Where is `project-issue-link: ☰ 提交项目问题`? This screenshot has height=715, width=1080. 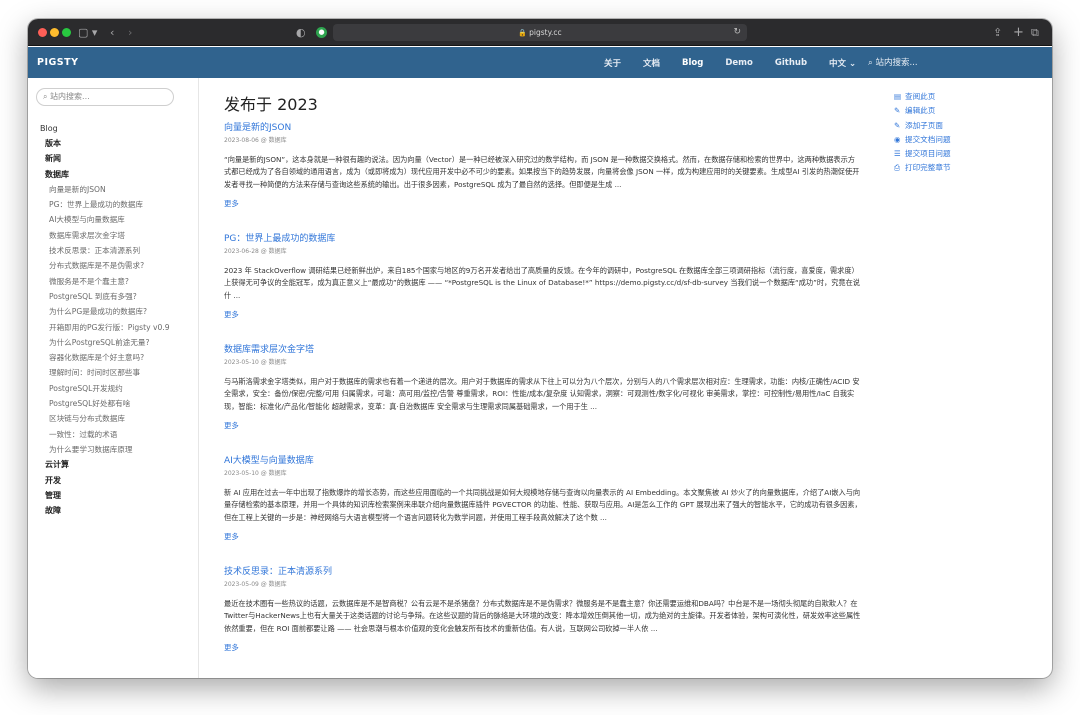 project-issue-link: ☰ 提交项目问题 is located at coordinates (969, 154).